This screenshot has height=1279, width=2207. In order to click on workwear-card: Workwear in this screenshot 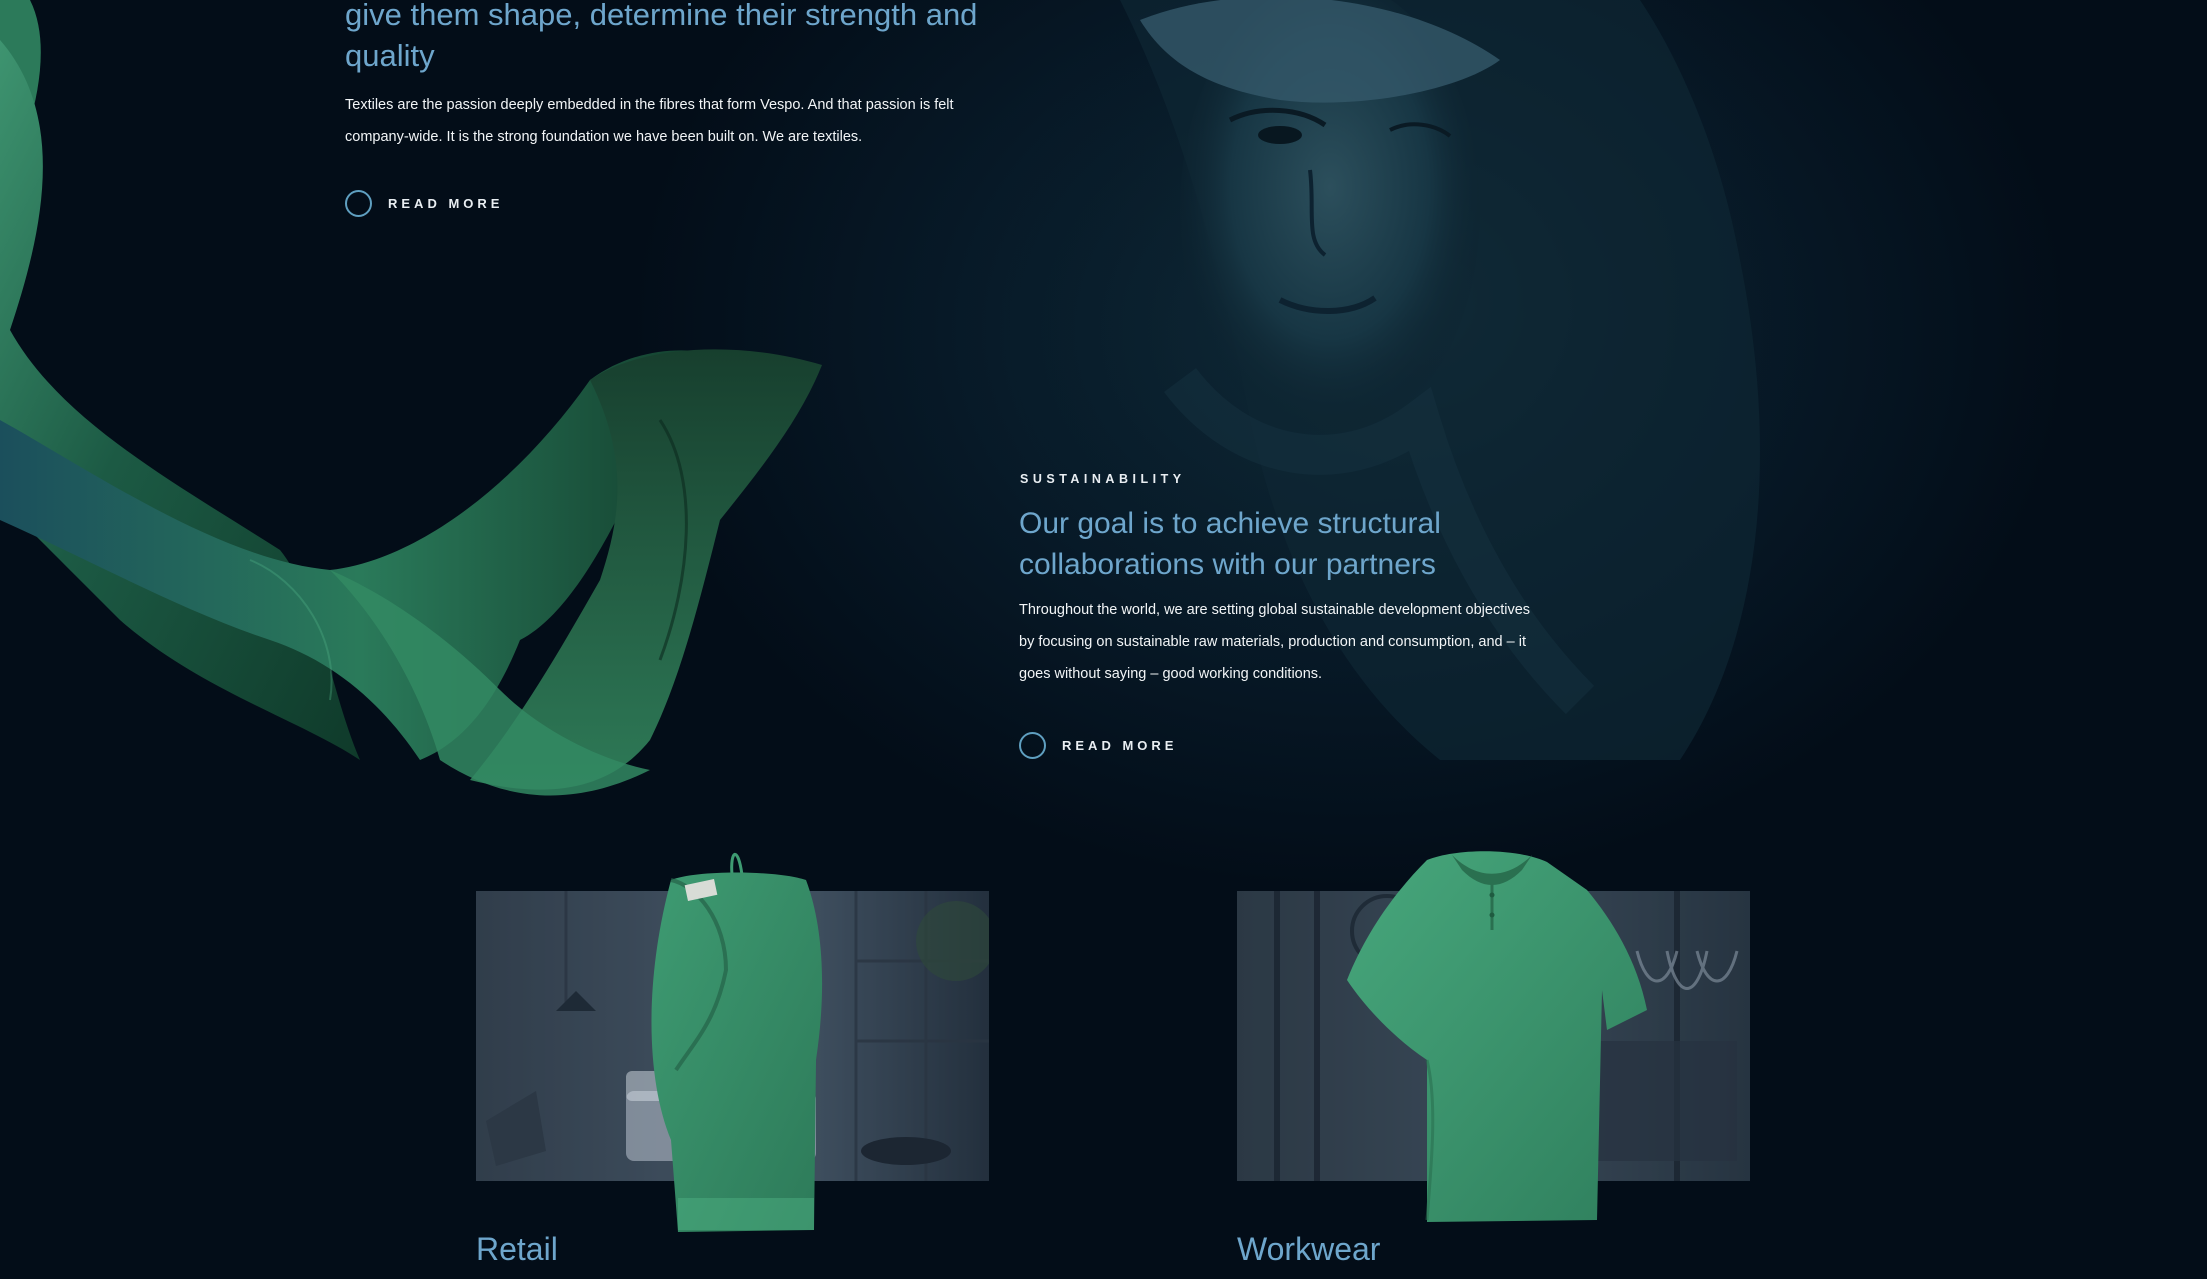, I will do `click(1494, 1059)`.